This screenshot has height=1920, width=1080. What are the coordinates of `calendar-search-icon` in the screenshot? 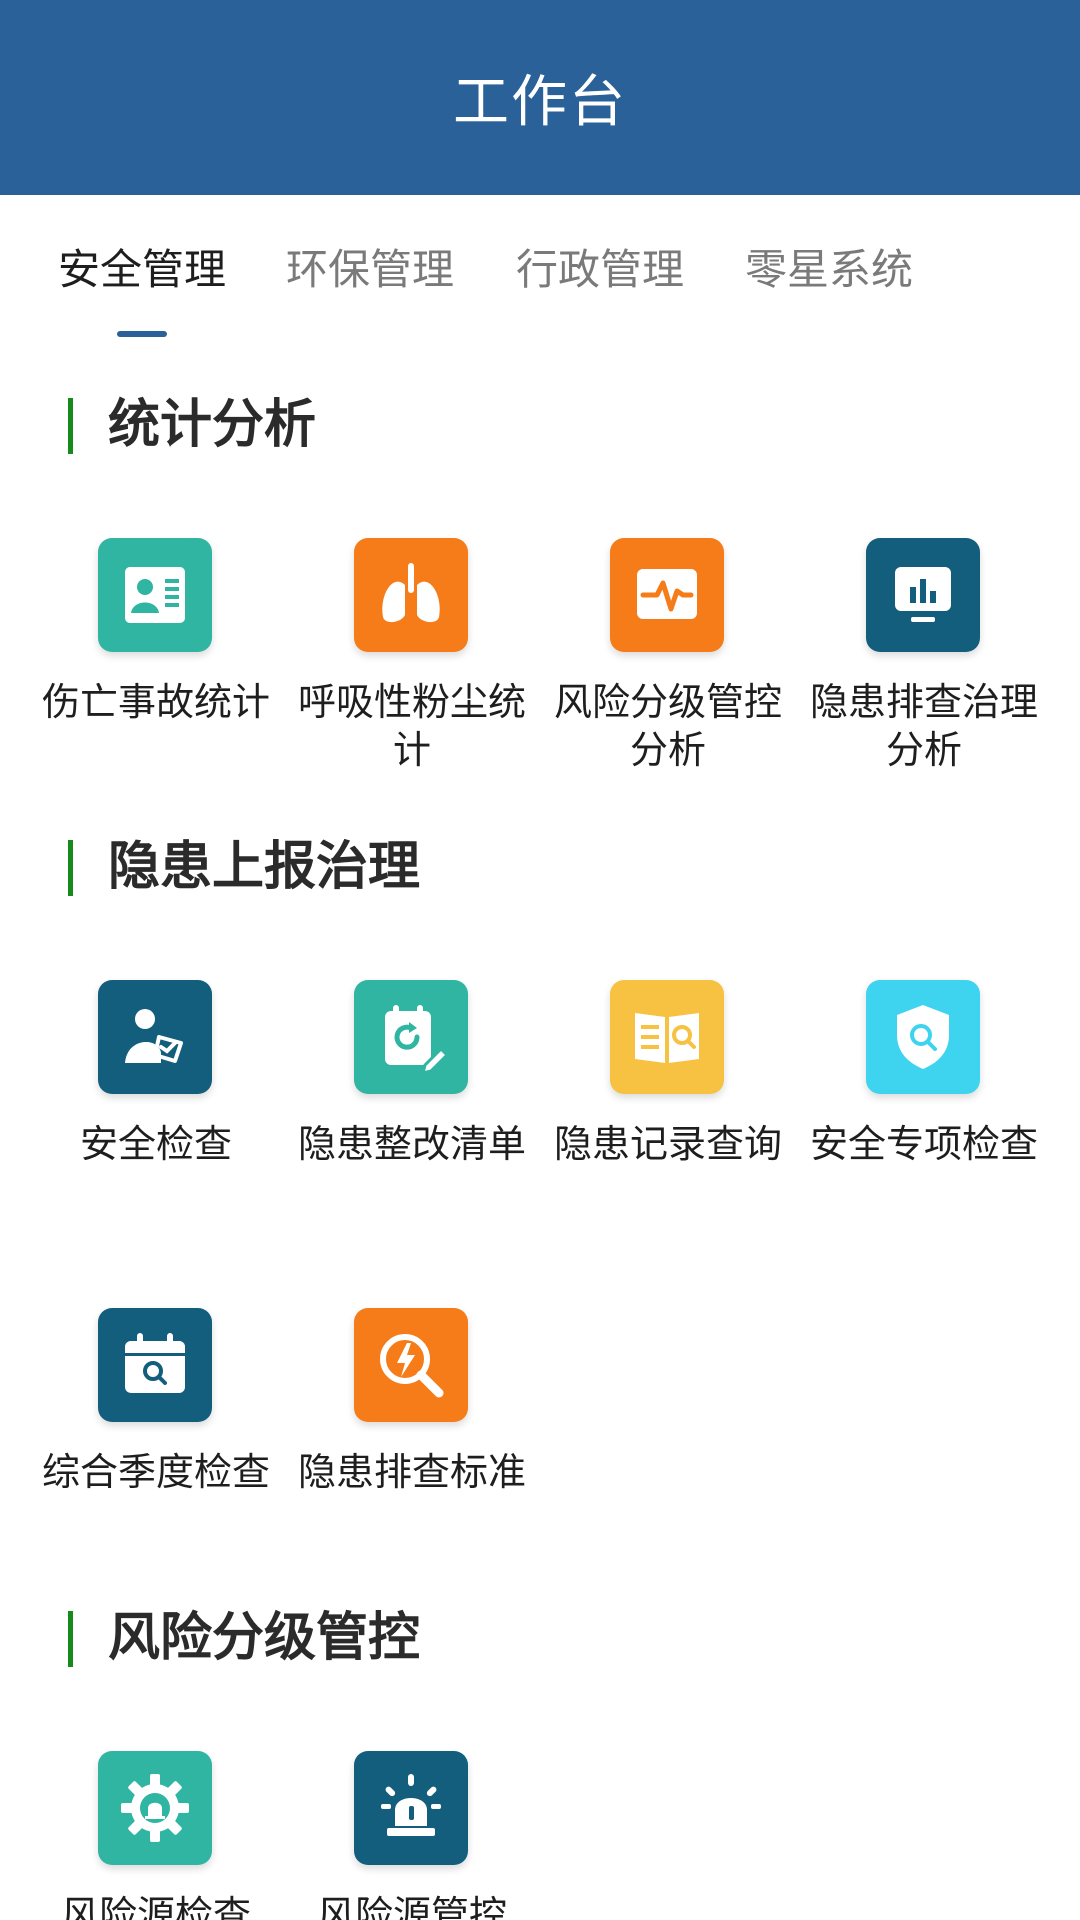 It's located at (155, 1365).